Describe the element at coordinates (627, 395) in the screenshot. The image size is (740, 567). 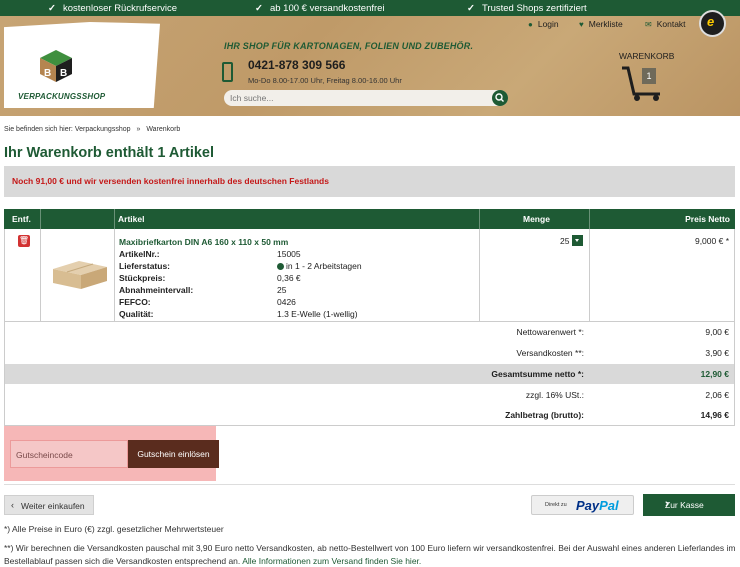
I see `total-vat: zzgl. 16% USt.: 2,06 €` at that location.